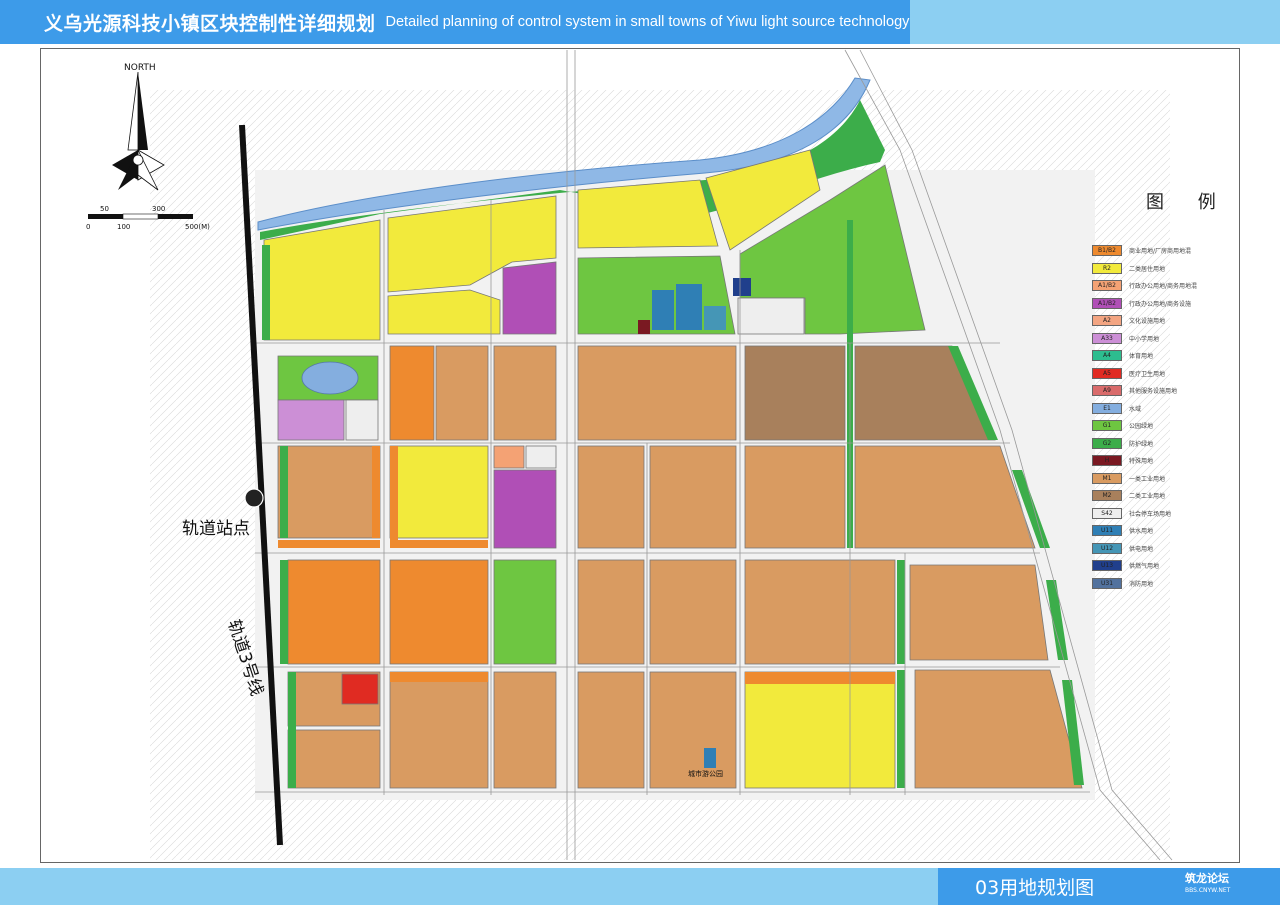  What do you see at coordinates (1229, 886) in the screenshot?
I see `watermark: 筑龙论坛 BBS.CNYW.NET` at bounding box center [1229, 886].